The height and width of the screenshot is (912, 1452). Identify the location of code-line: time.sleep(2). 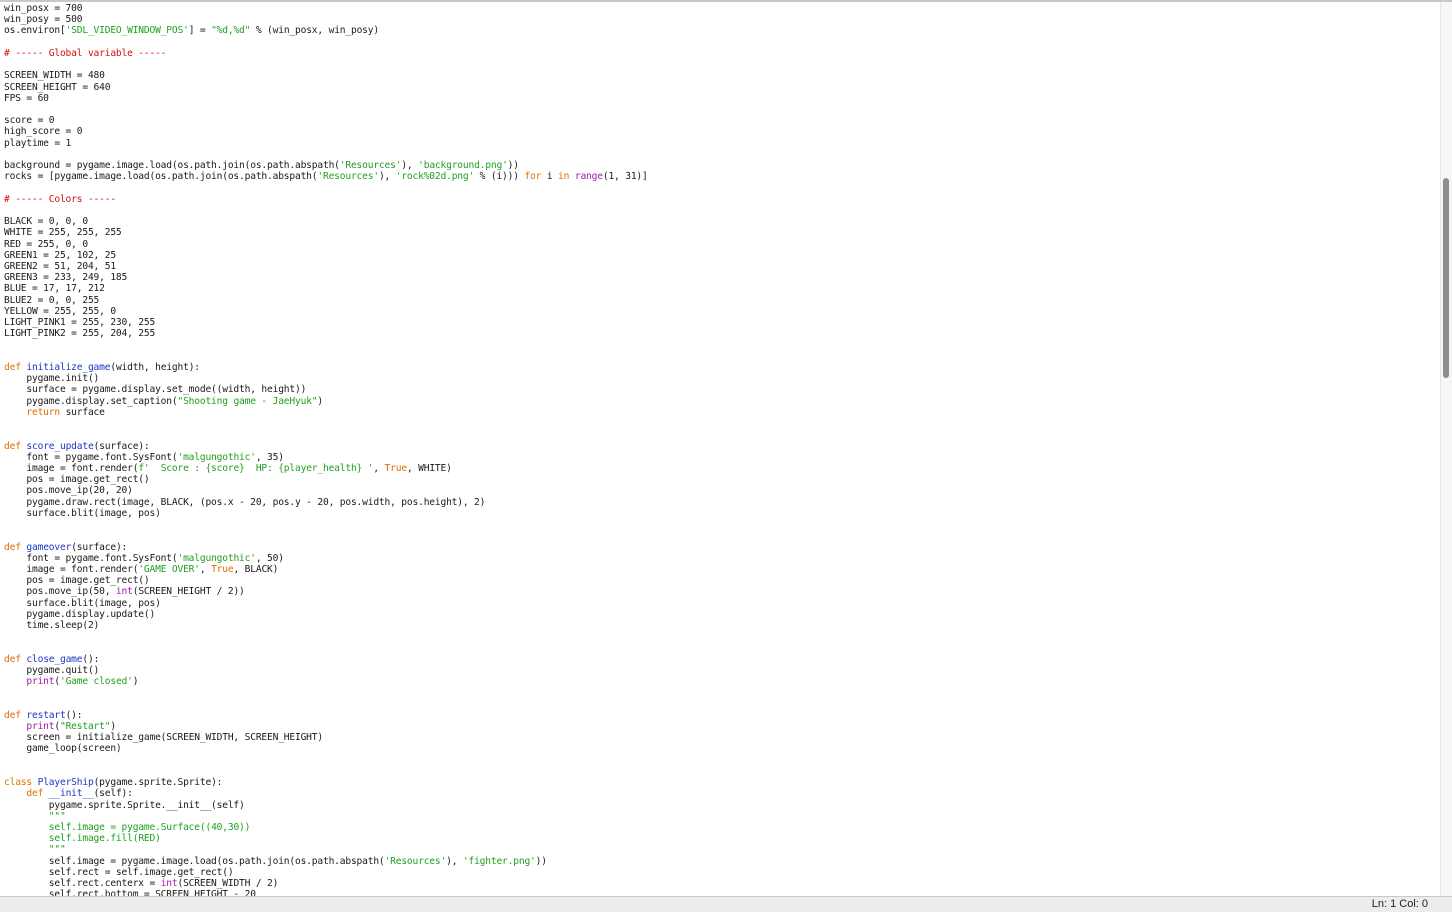
(326, 625).